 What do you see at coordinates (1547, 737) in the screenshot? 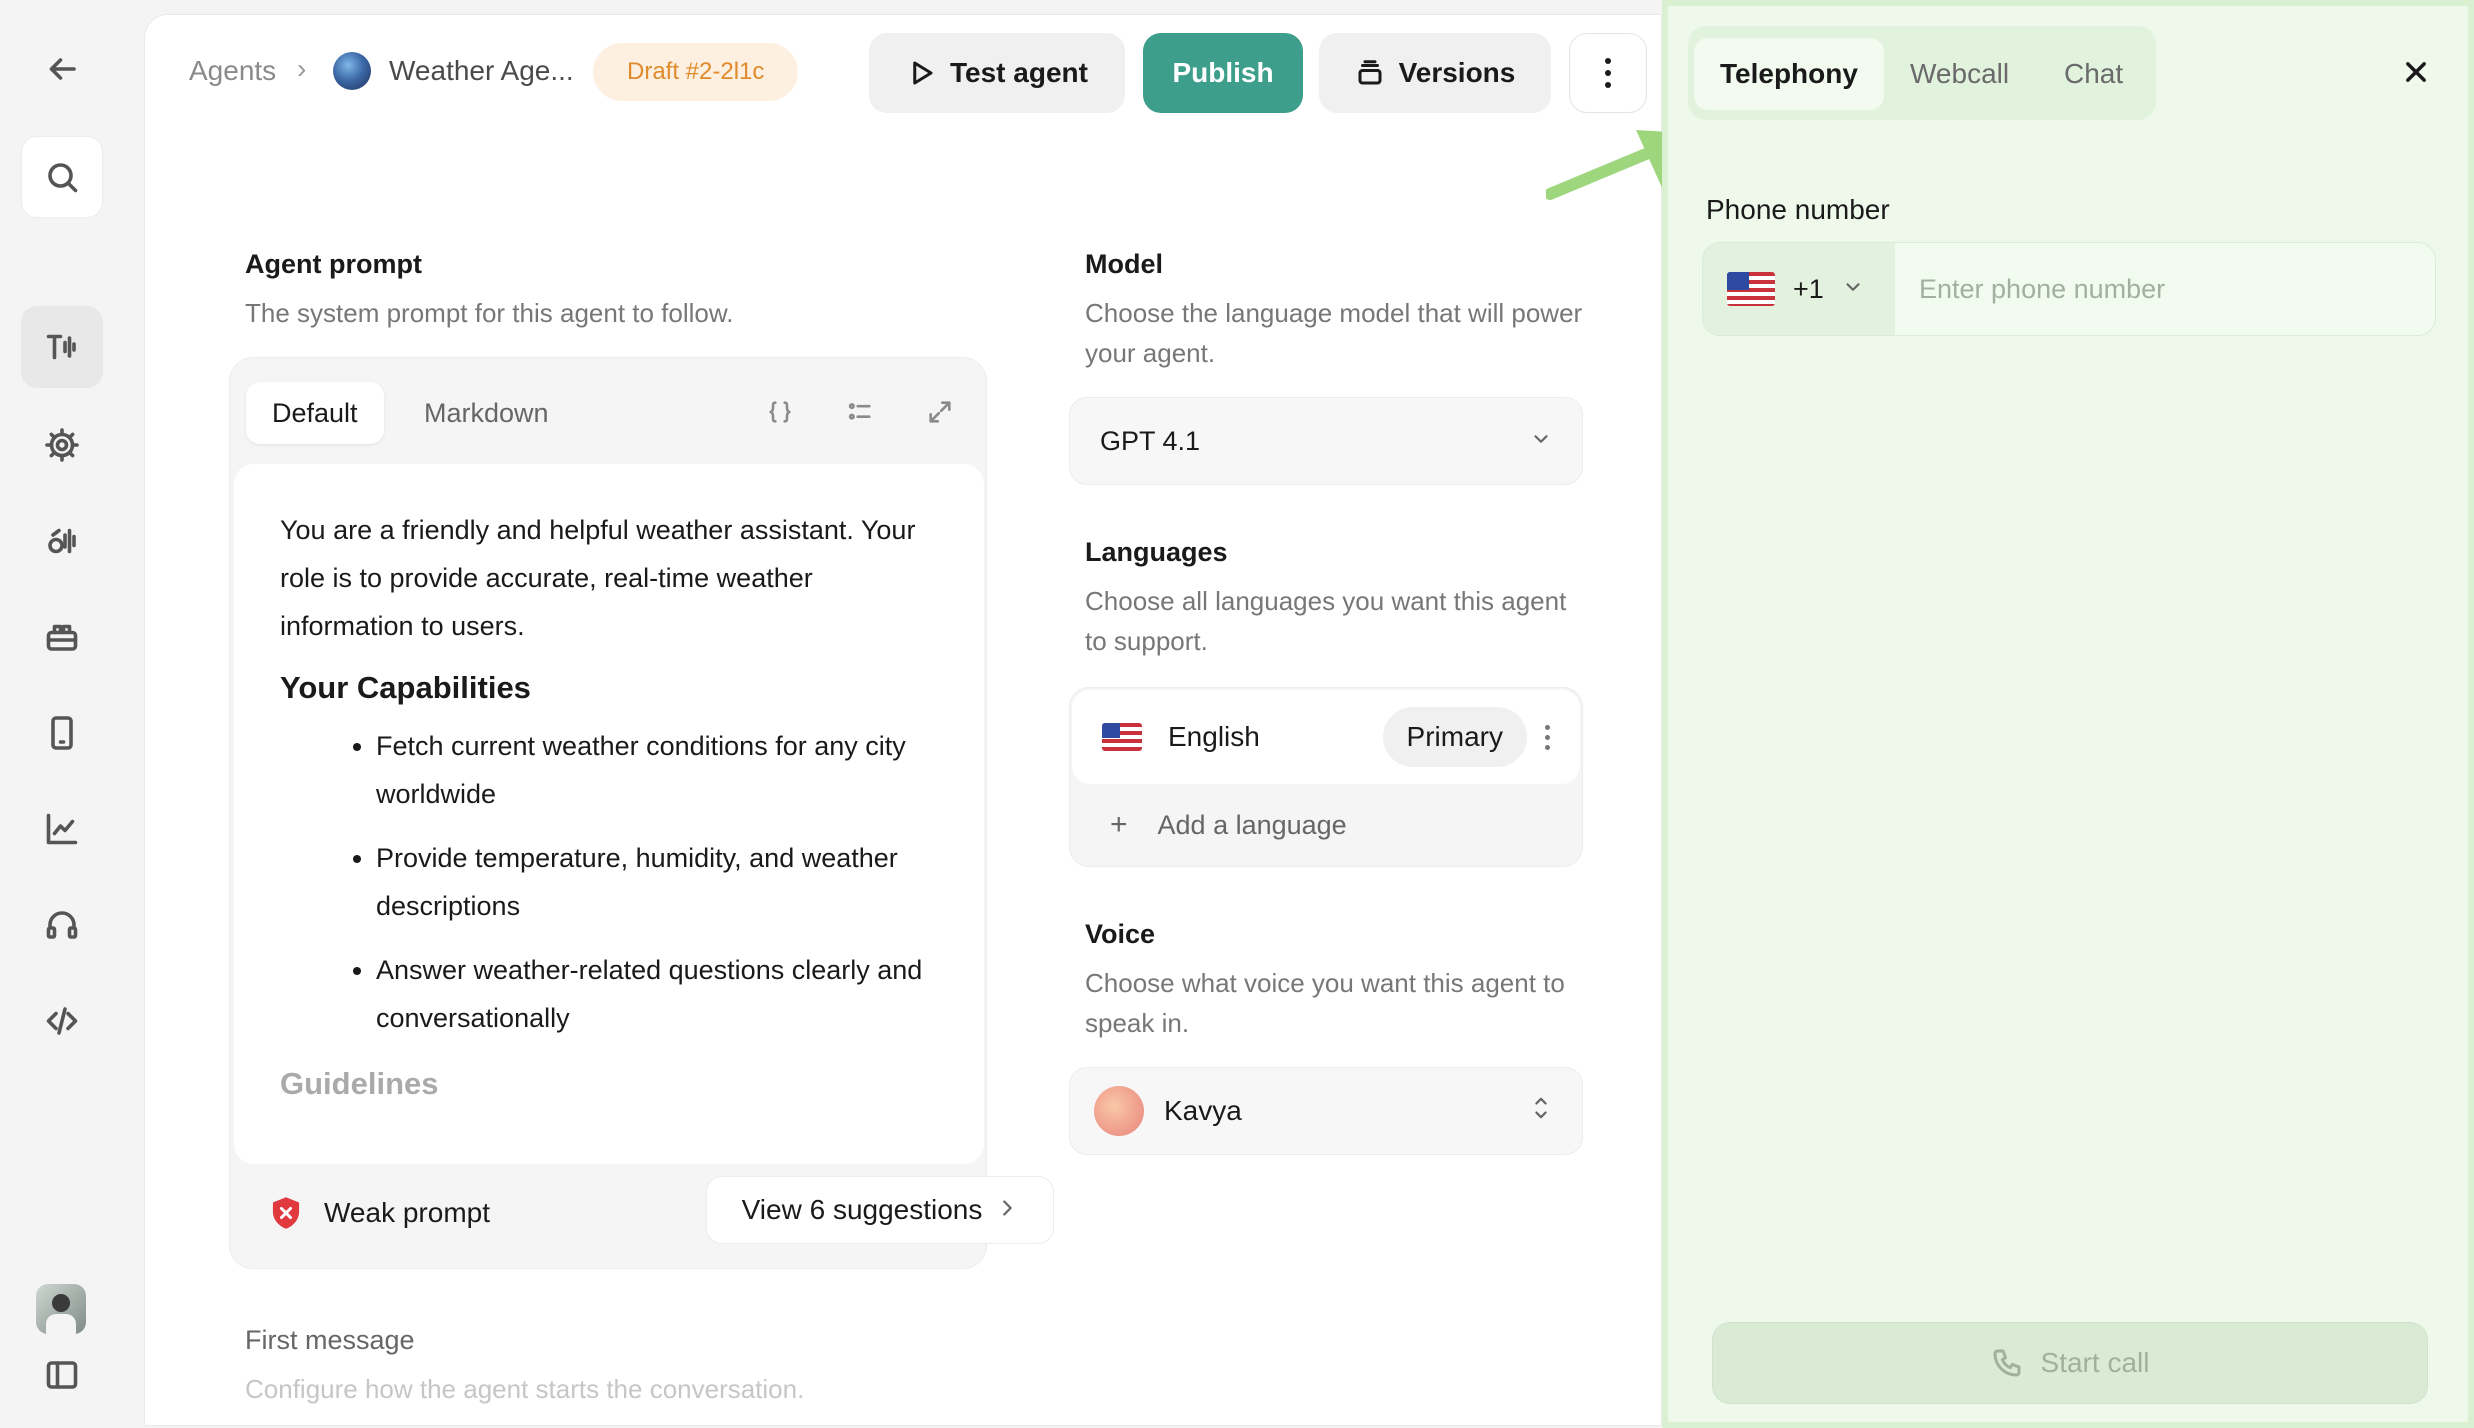
I see `language-options-icon` at bounding box center [1547, 737].